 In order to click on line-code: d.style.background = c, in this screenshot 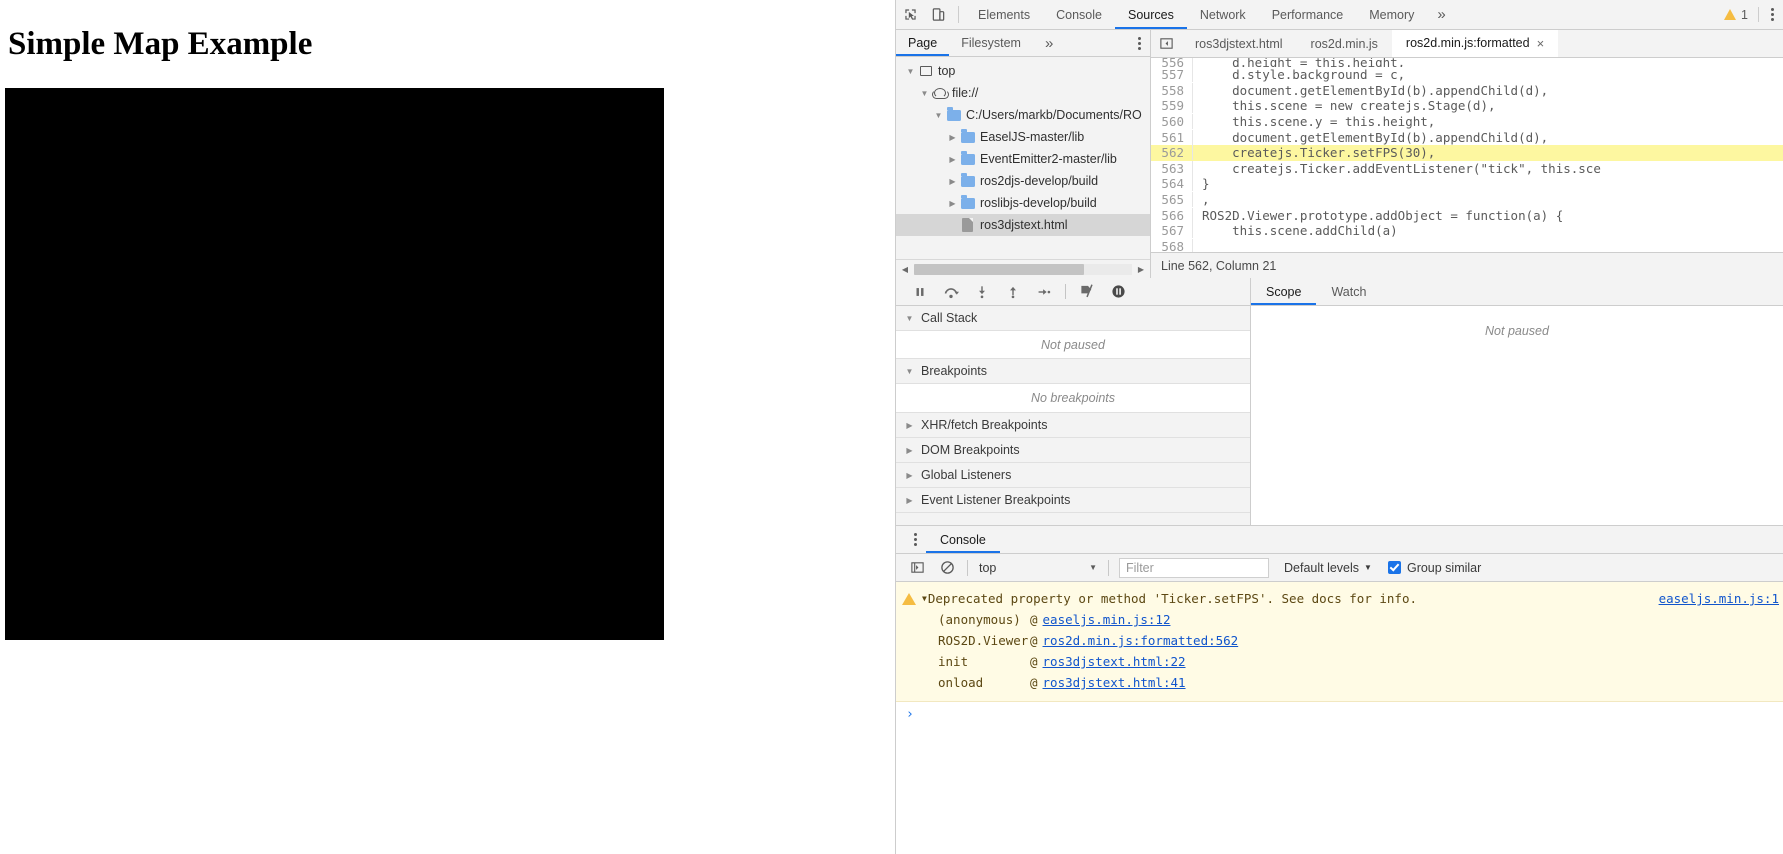, I will do `click(1304, 75)`.